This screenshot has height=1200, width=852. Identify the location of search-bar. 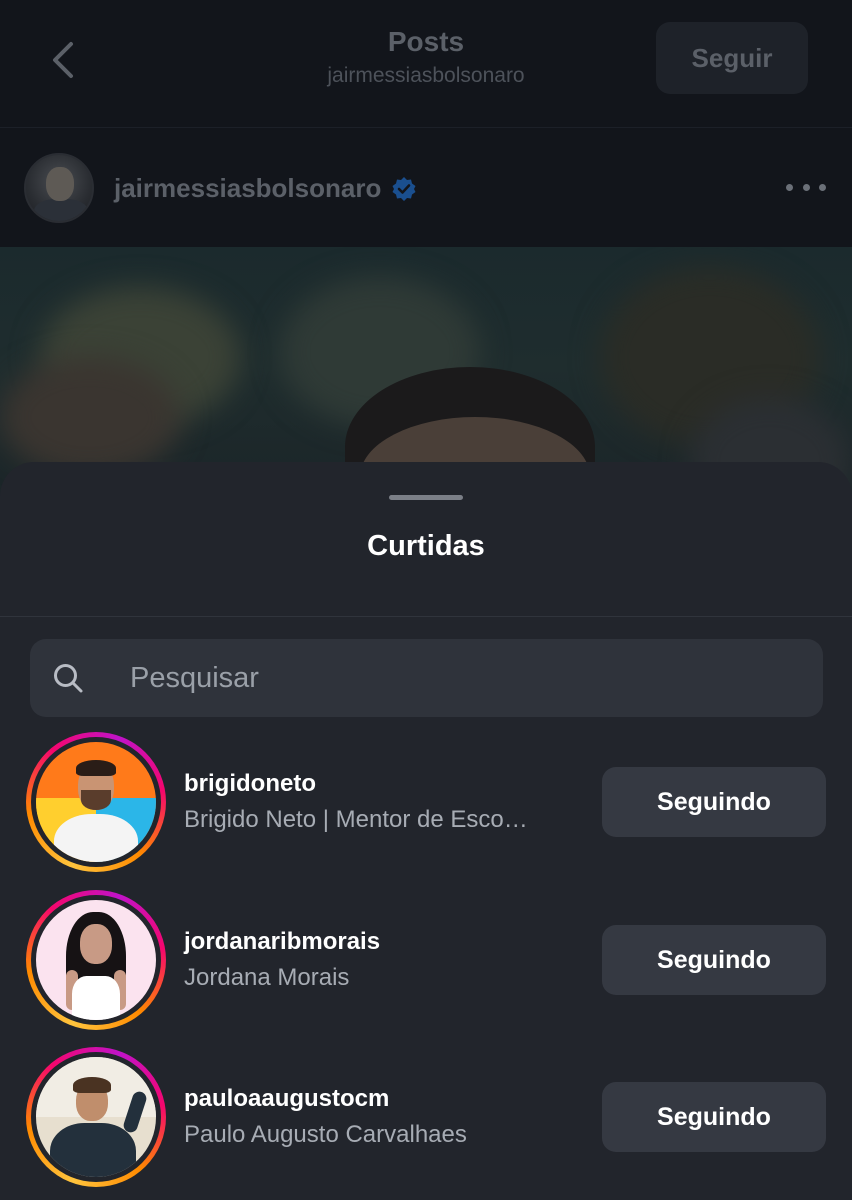
(426, 678).